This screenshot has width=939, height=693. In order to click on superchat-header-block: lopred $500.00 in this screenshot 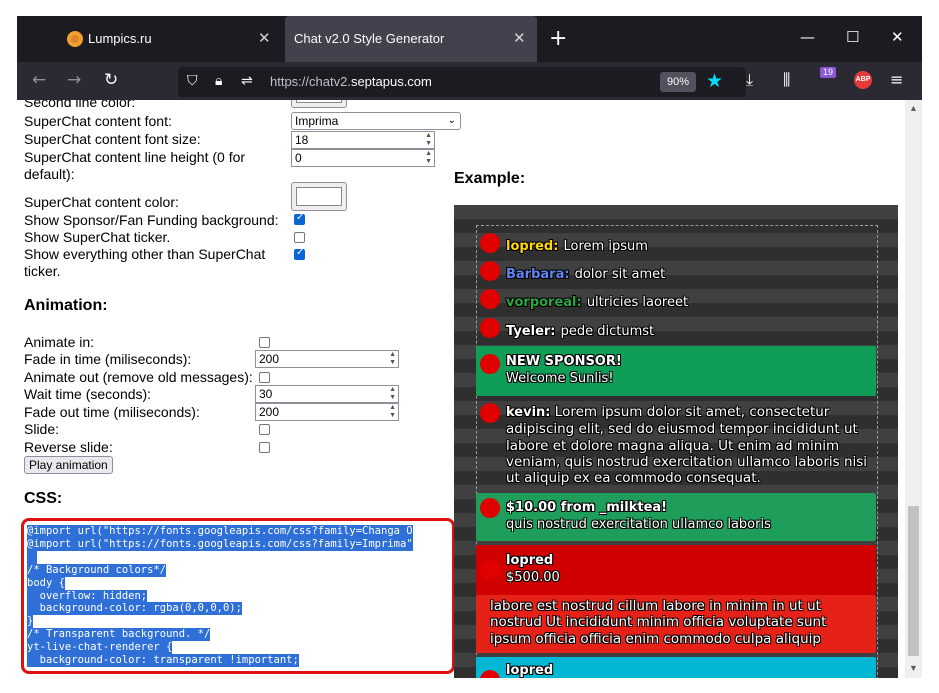, I will do `click(676, 570)`.